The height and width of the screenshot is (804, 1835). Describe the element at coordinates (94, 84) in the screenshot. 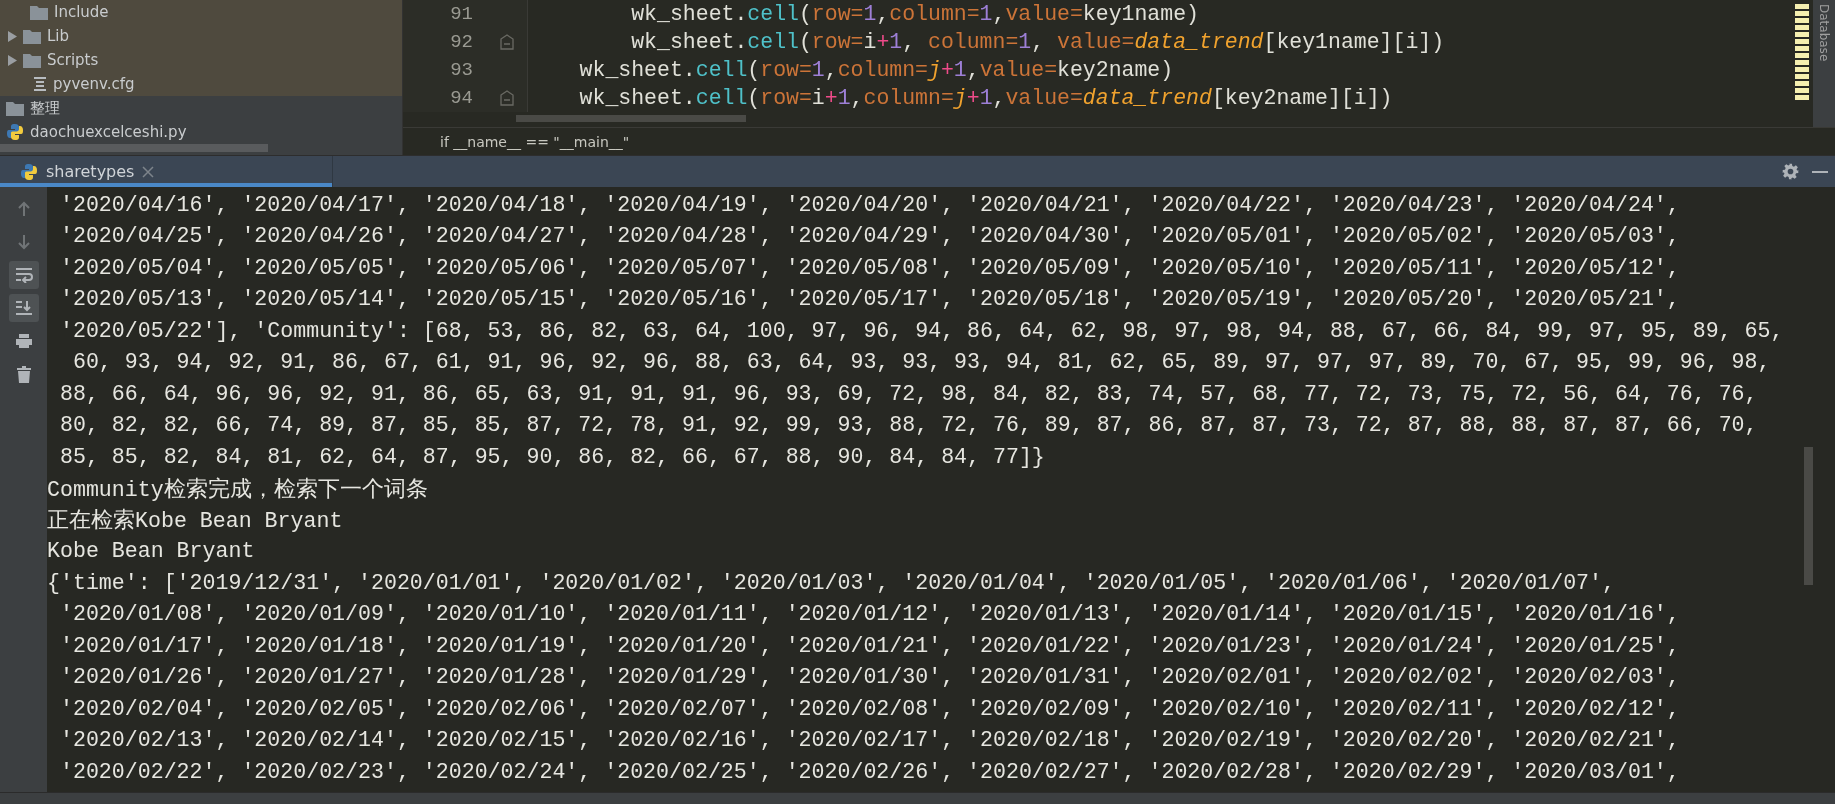

I see `tree-item-label: pyvenv.cfg` at that location.